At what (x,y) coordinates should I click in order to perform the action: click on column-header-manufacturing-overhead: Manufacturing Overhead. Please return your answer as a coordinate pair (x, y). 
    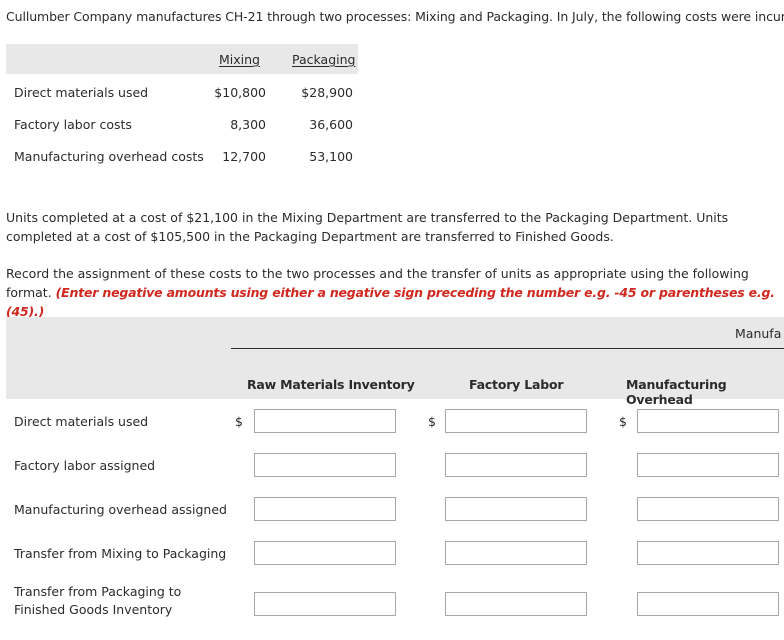
    Looking at the image, I should click on (676, 392).